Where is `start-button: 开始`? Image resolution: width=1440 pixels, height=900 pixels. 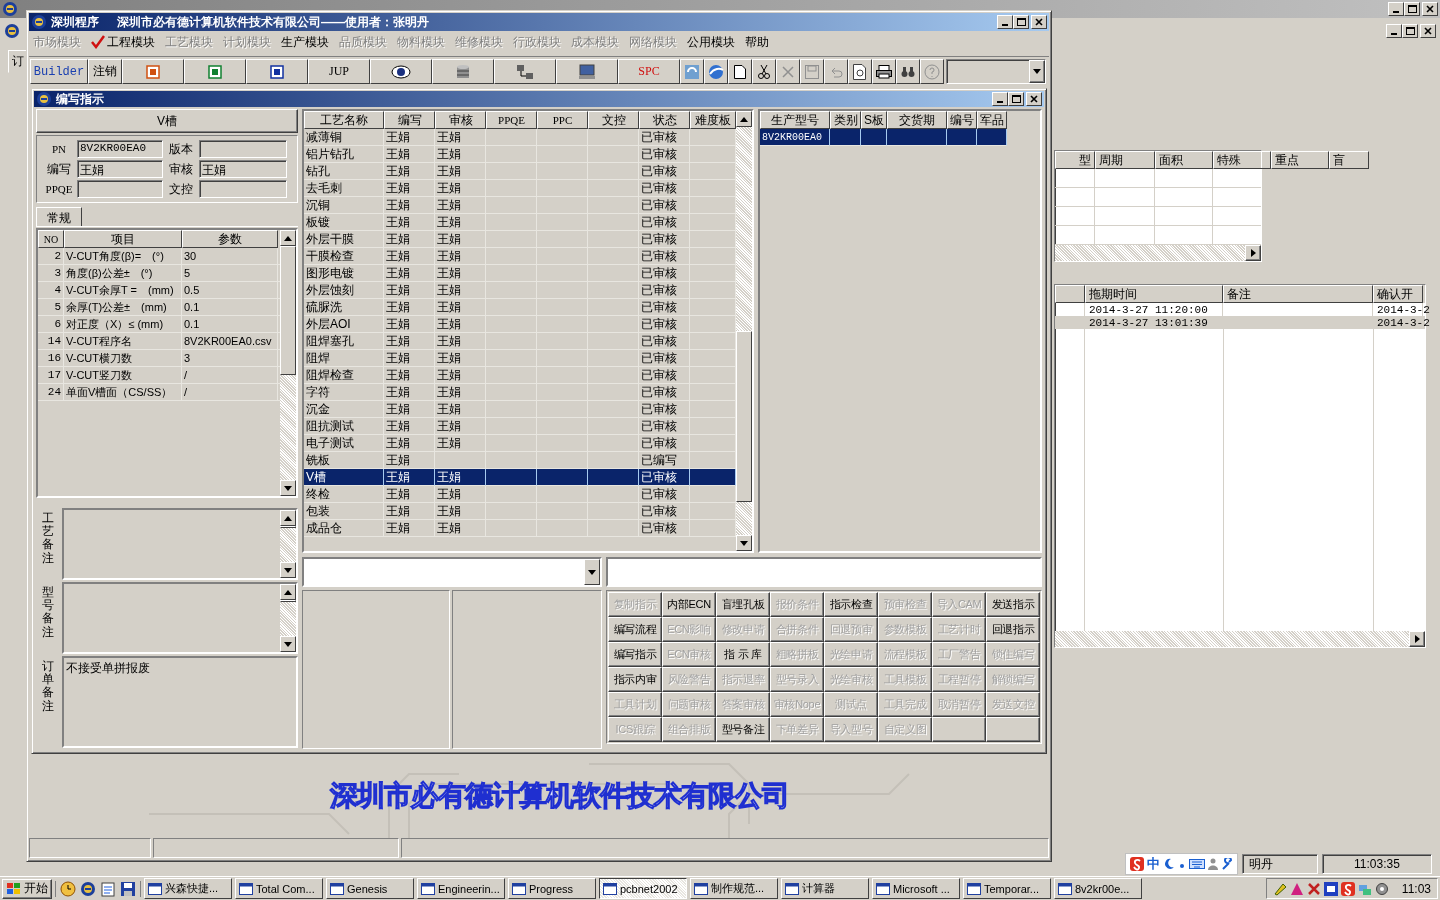 start-button: 开始 is located at coordinates (27, 888).